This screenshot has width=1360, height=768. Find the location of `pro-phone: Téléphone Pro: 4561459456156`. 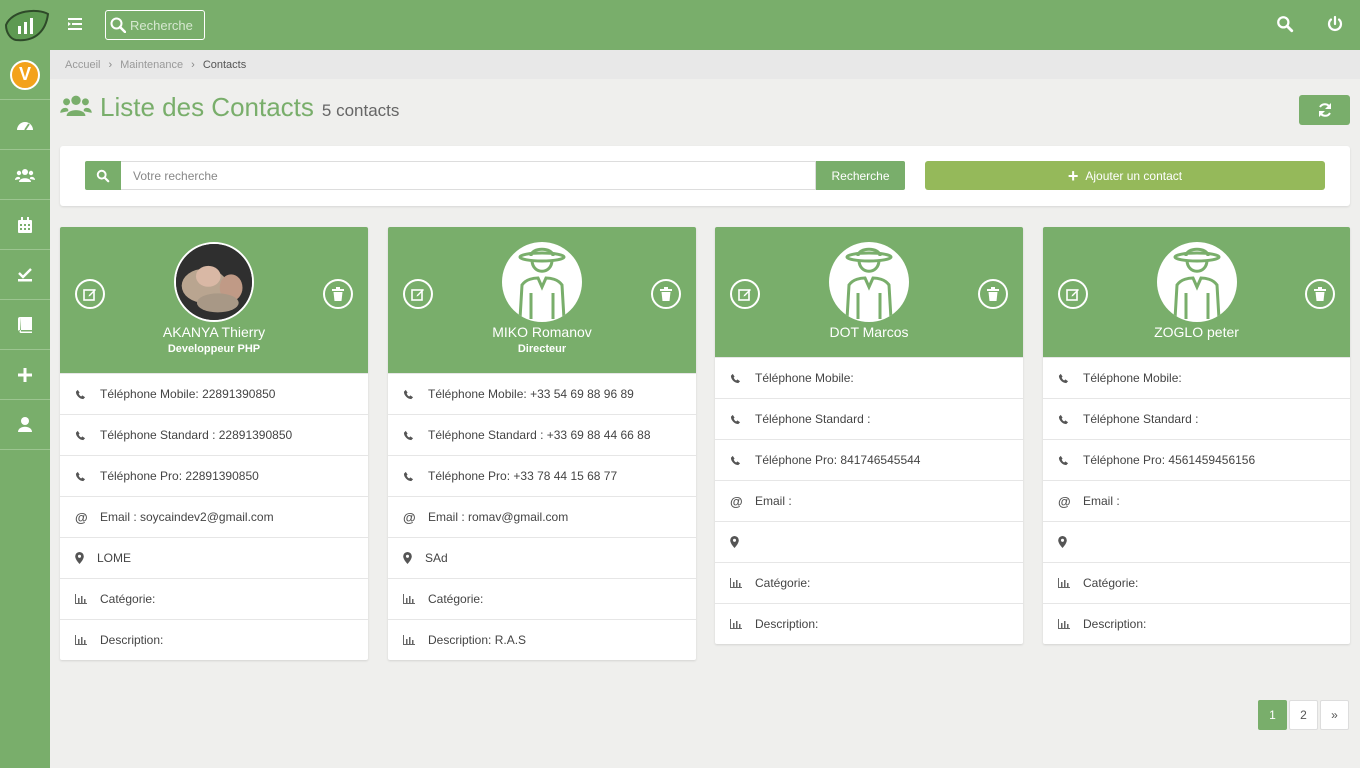

pro-phone: Téléphone Pro: 4561459456156 is located at coordinates (1169, 460).